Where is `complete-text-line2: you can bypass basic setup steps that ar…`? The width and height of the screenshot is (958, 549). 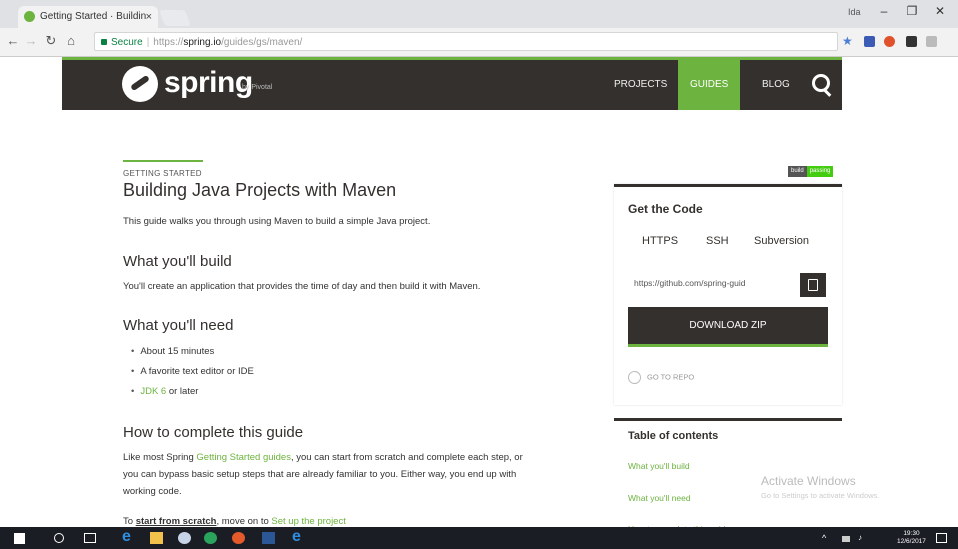
complete-text-line2: you can bypass basic setup steps that ar… is located at coordinates (320, 474).